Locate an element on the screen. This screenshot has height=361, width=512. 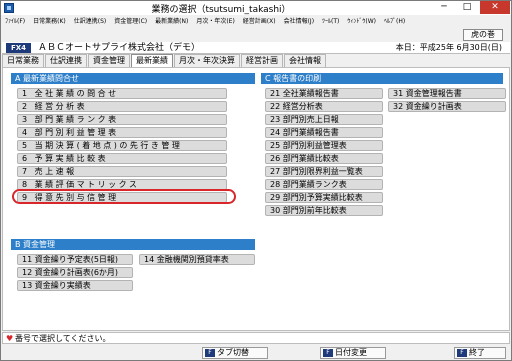
menu-option-11: 11 資金繰り予定表(5日報) is located at coordinates (75, 259).